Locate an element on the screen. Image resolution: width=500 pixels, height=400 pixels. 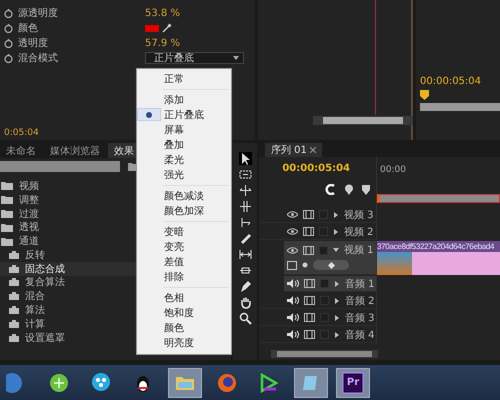
sequence-tab: 序列 01 is located at coordinates (293, 150).